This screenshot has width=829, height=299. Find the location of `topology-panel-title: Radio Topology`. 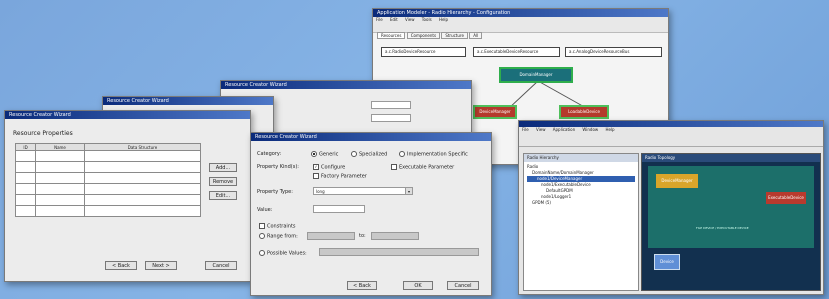

topology-panel-title: Radio Topology is located at coordinates (660, 157).